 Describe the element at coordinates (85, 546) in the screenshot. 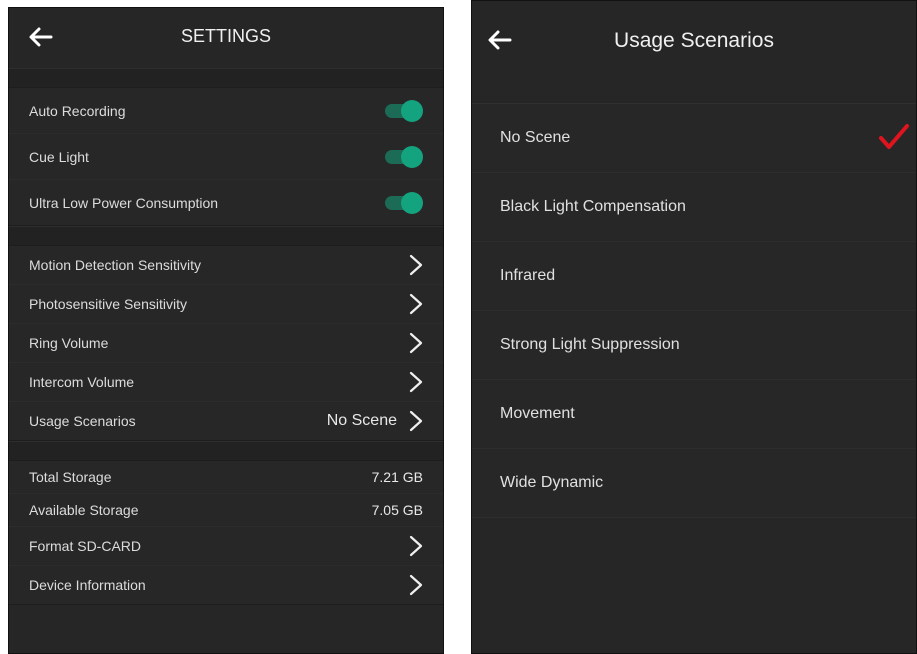

I see `format-sd-card-label: Format SD-CARD` at that location.